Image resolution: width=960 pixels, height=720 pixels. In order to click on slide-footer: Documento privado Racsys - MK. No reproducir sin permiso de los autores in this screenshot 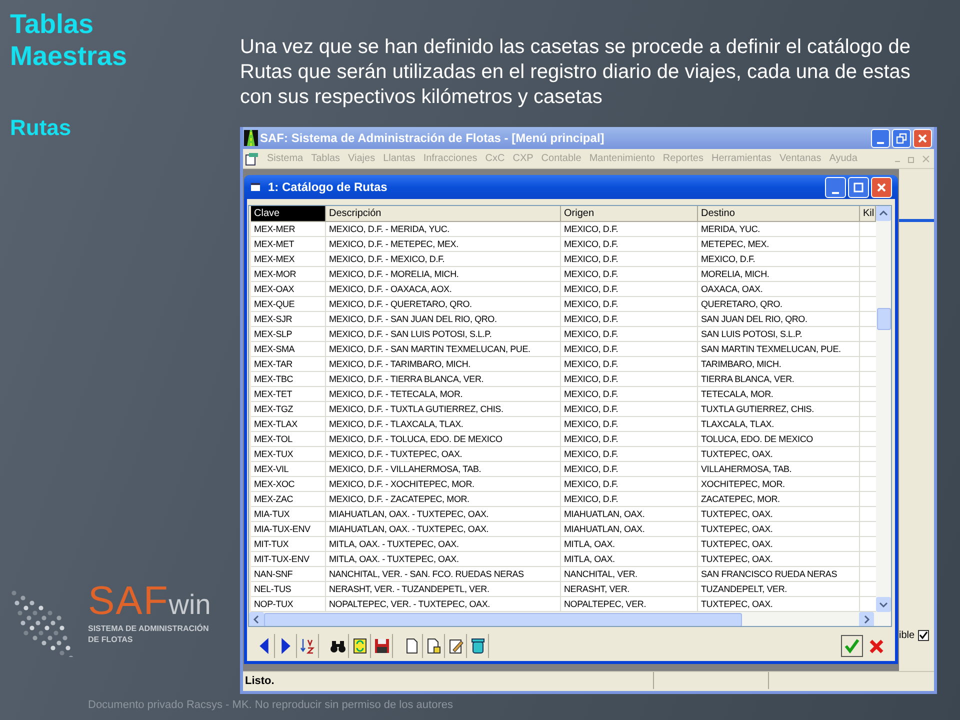, I will do `click(270, 705)`.